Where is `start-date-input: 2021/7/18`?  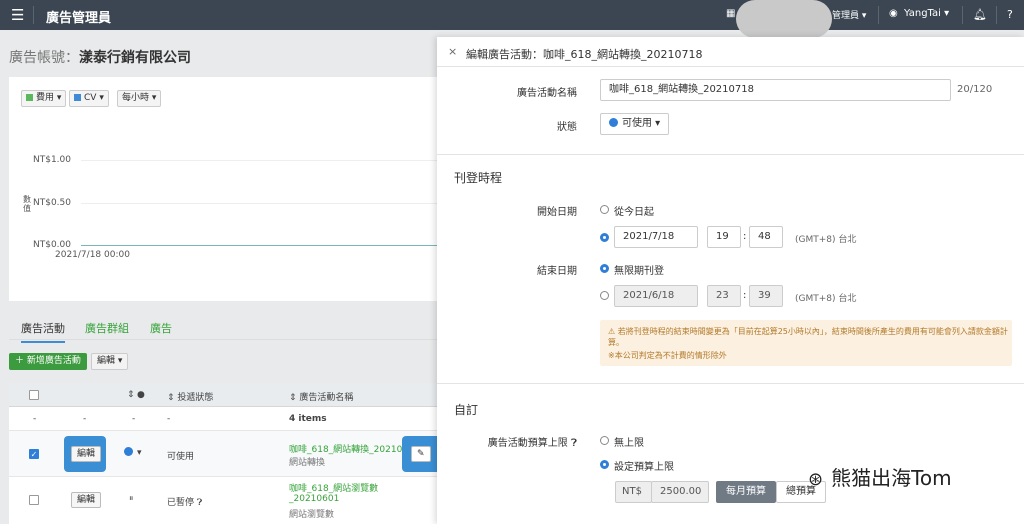 start-date-input: 2021/7/18 is located at coordinates (656, 237).